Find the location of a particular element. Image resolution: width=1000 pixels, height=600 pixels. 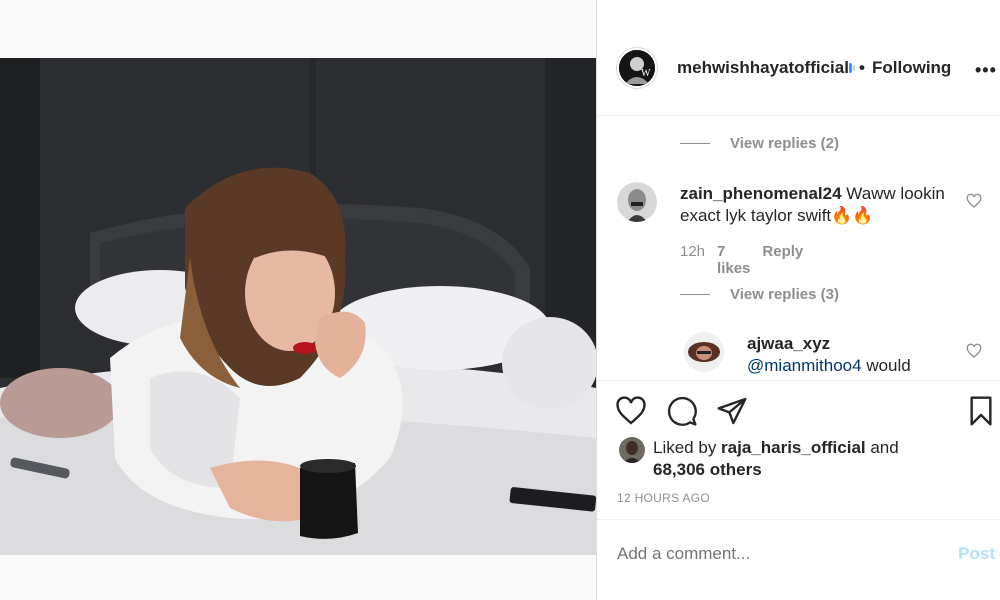

verified-badge-icon is located at coordinates (852, 68).